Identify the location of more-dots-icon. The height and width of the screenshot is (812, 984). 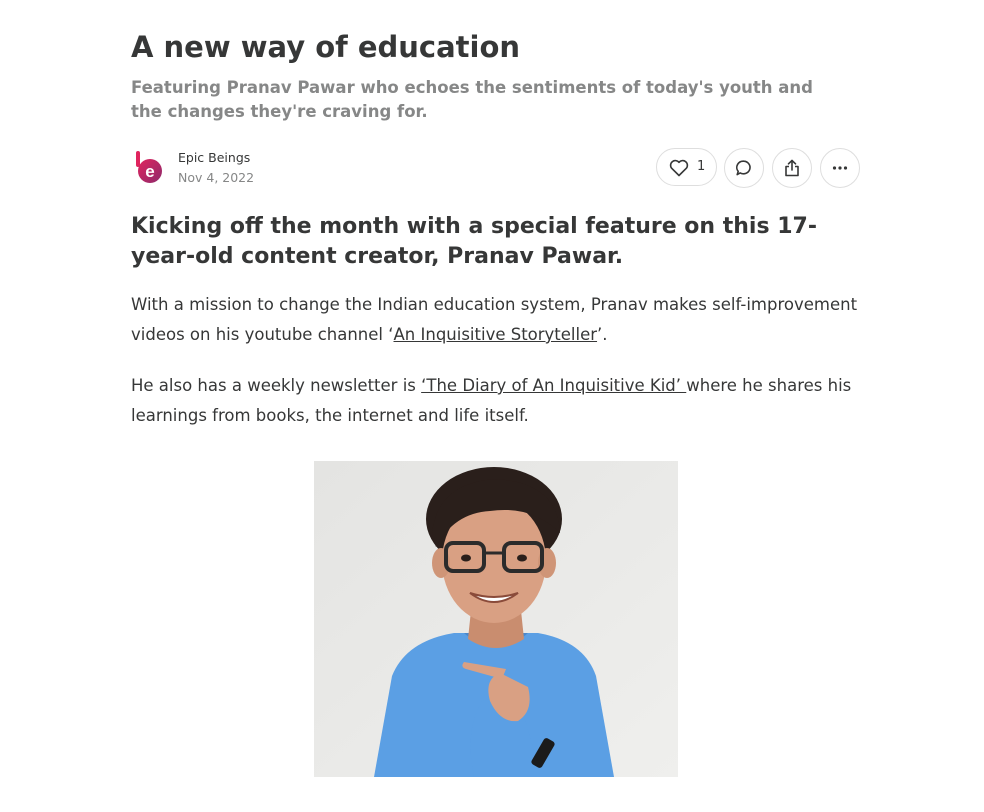
(840, 168).